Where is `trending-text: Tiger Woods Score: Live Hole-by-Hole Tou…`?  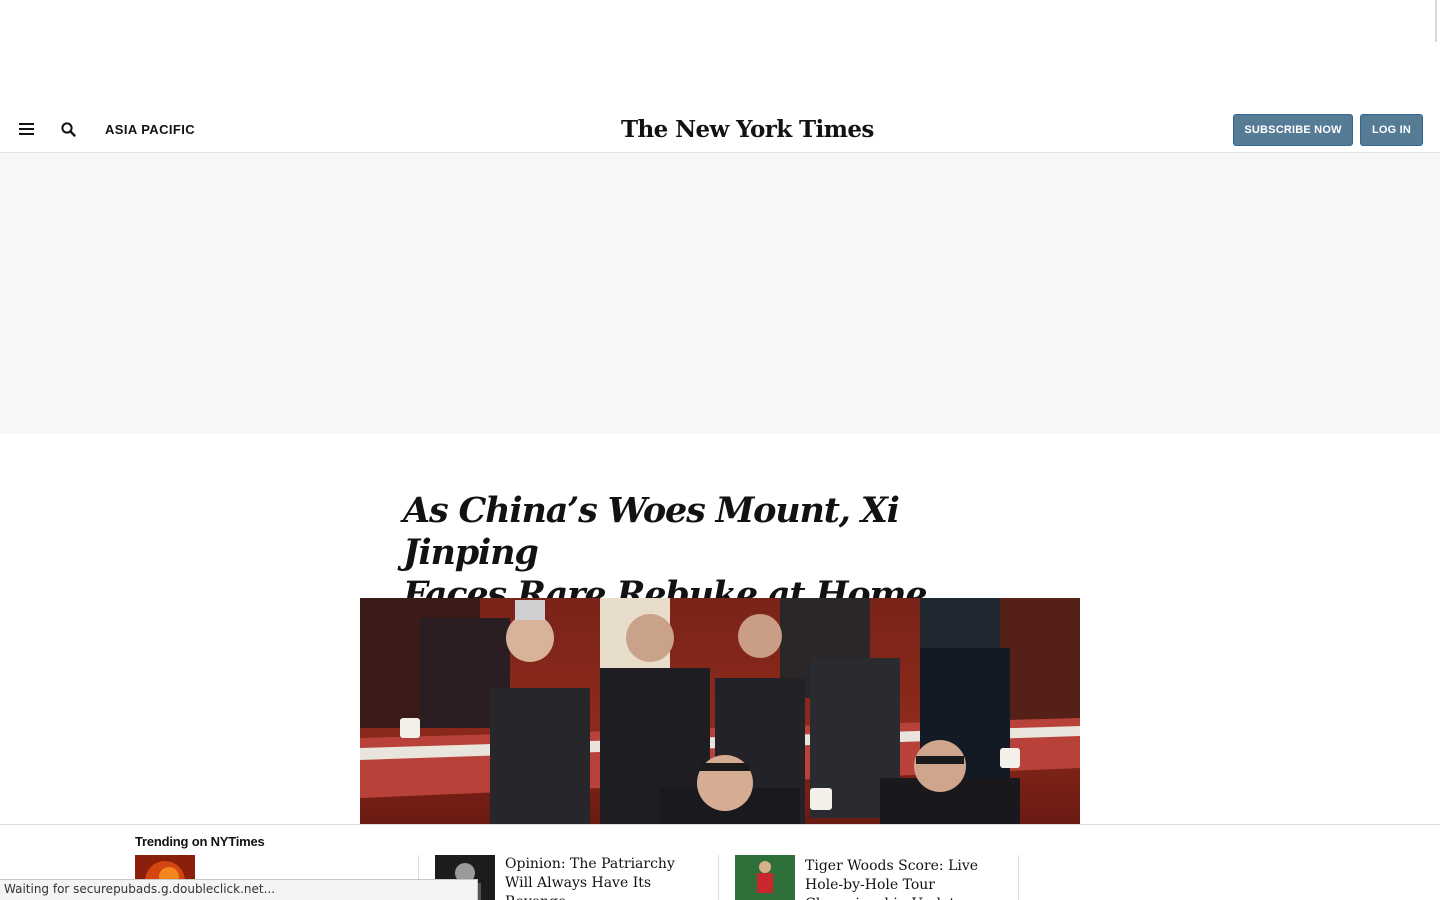 trending-text: Tiger Woods Score: Live Hole-by-Hole Tou… is located at coordinates (892, 879).